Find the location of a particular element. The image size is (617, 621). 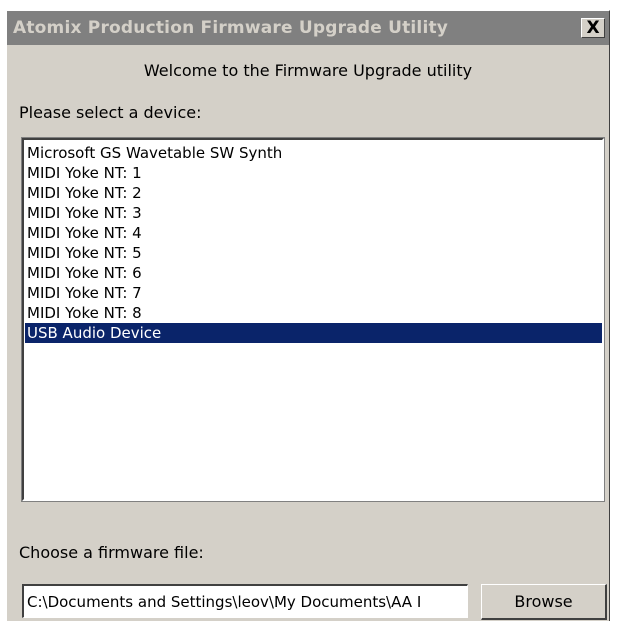

device-list-item: MIDI Yoke NT: 6 is located at coordinates (313, 273).